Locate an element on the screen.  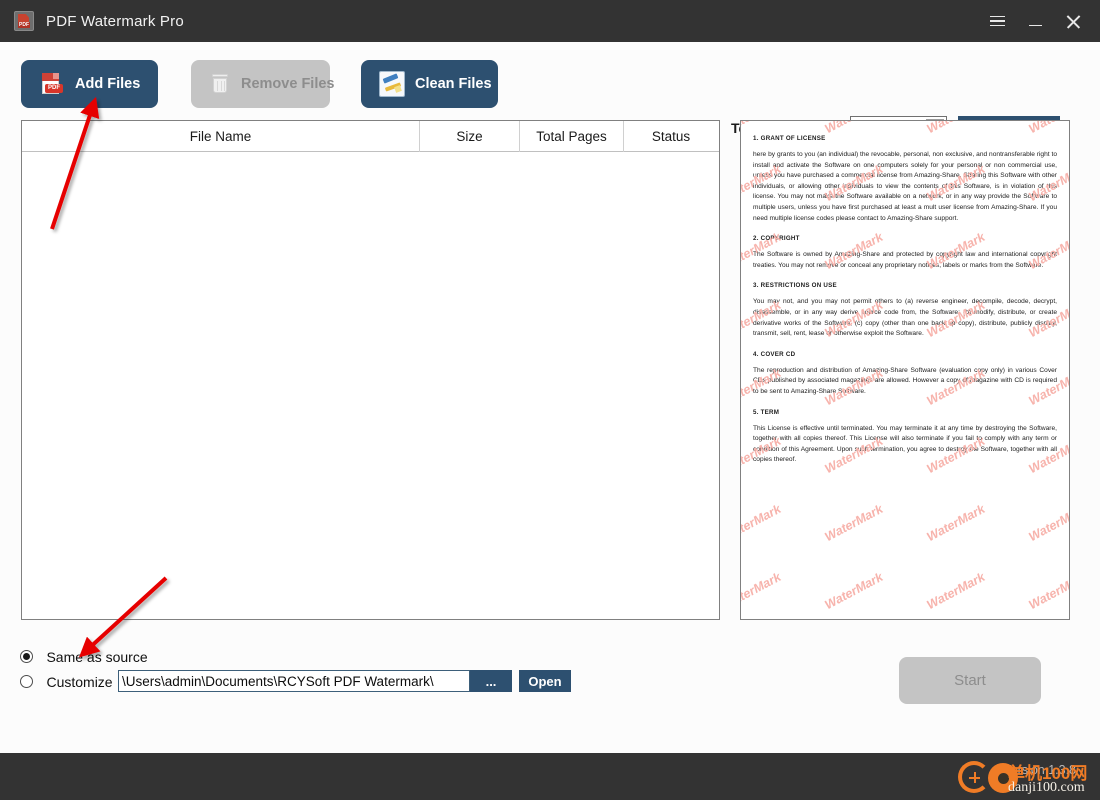
preview-heading: 3. RESTRICTIONS ON USE is located at coordinates (795, 286).